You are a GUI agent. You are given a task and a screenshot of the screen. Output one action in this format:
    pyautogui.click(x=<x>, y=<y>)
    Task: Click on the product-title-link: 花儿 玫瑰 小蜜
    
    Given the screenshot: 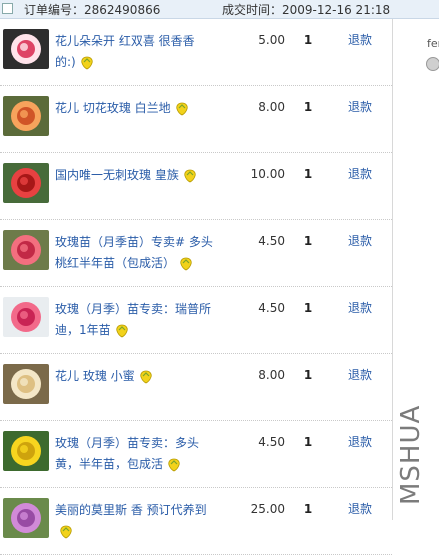 What is the action you would take?
    pyautogui.click(x=135, y=376)
    